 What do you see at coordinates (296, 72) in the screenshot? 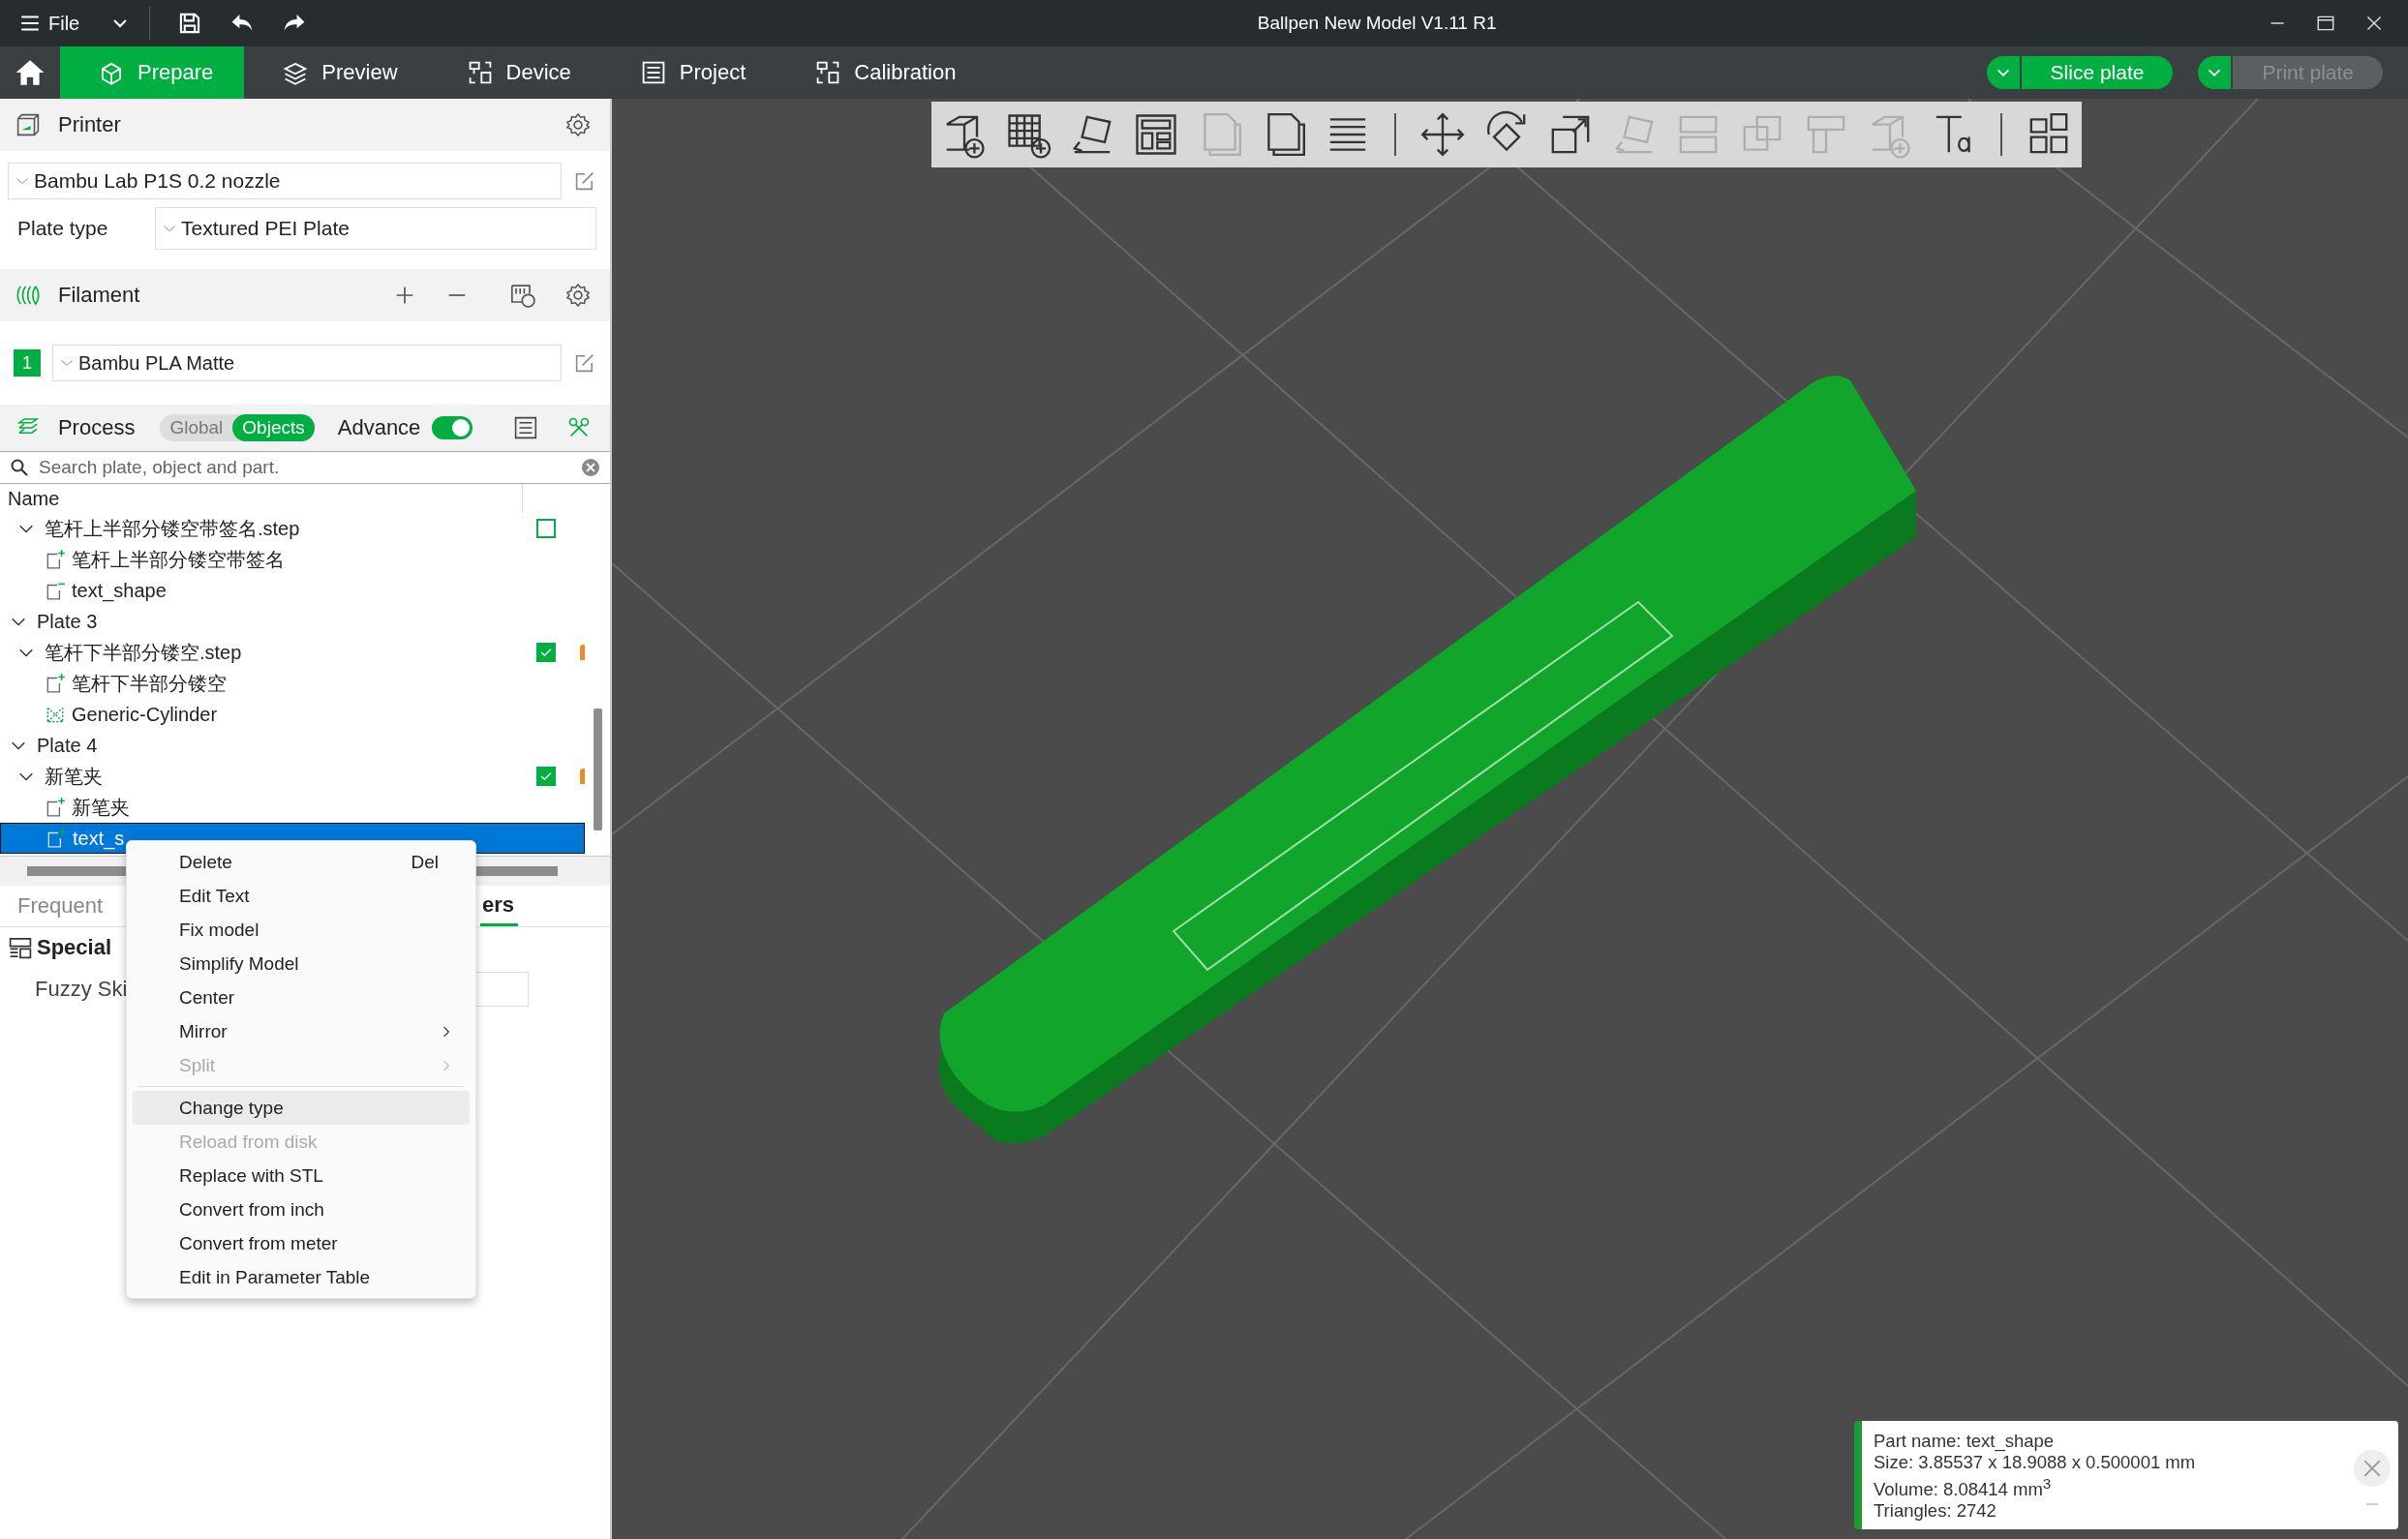
I see `layers-icon` at bounding box center [296, 72].